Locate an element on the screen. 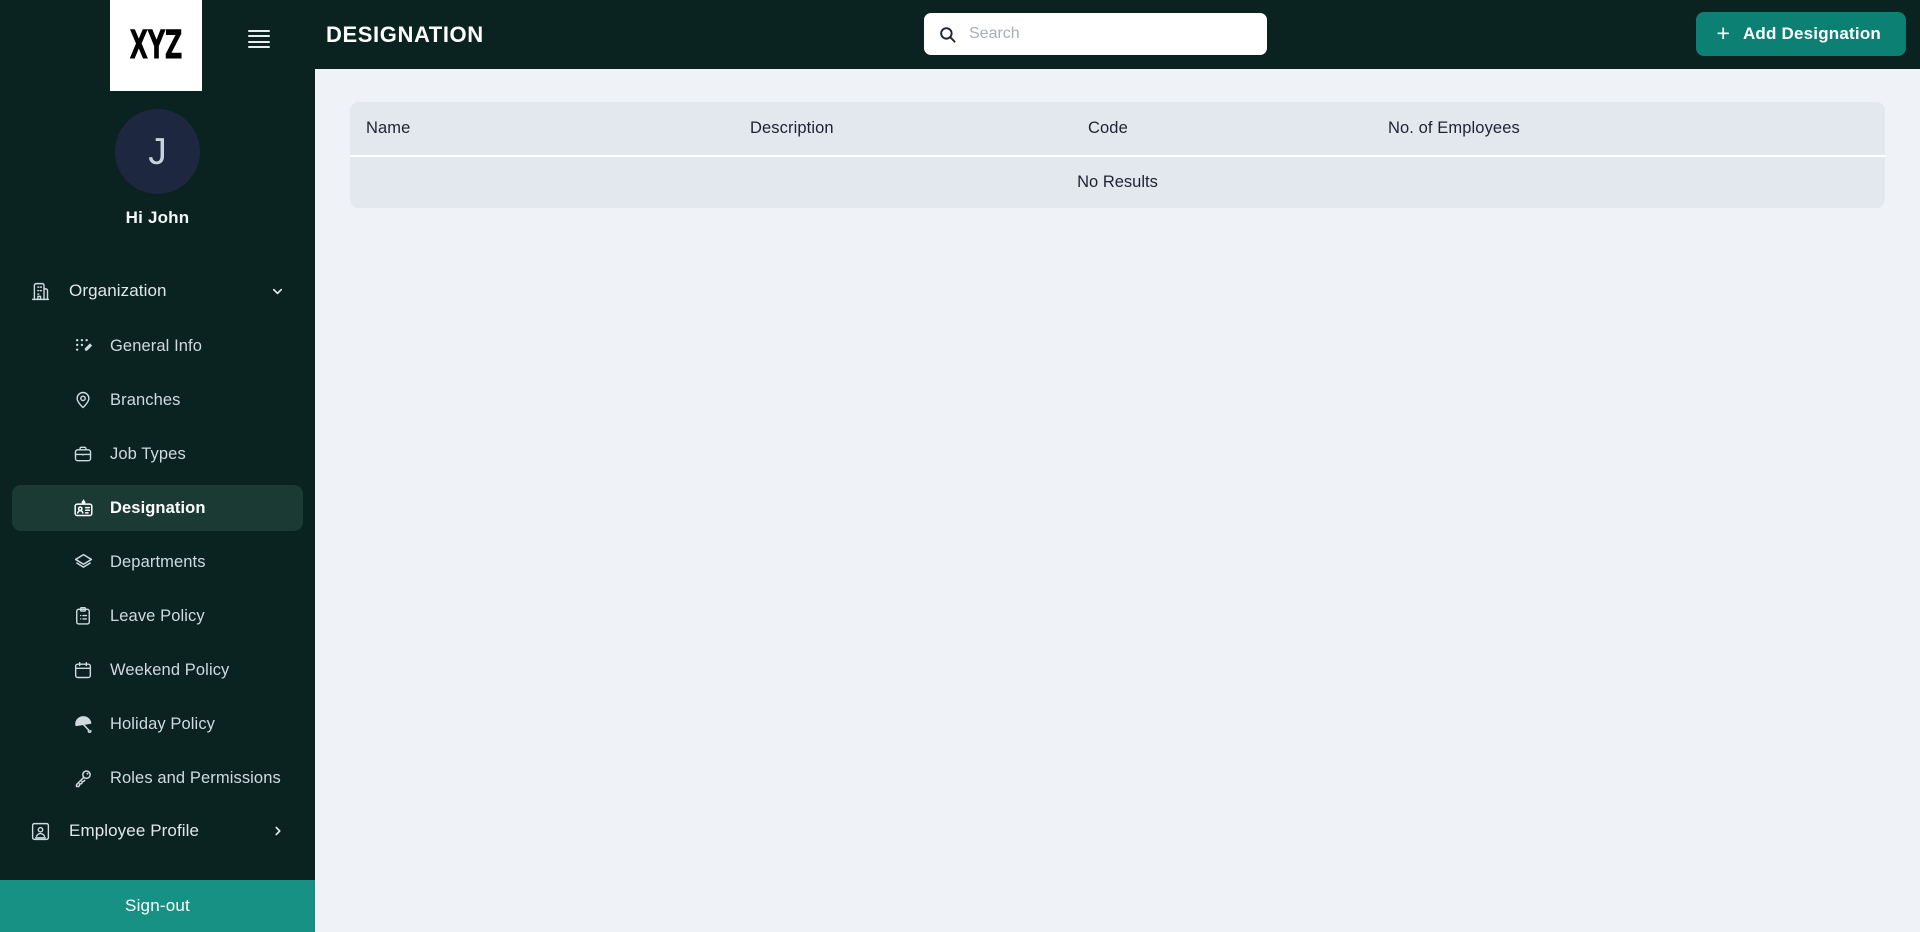 This screenshot has height=932, width=1920. sidebar-brand-row: XYZ is located at coordinates (157, 46).